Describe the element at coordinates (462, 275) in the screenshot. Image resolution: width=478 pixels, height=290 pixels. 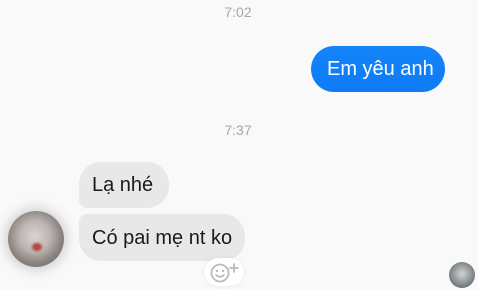
I see `seen-avatar` at that location.